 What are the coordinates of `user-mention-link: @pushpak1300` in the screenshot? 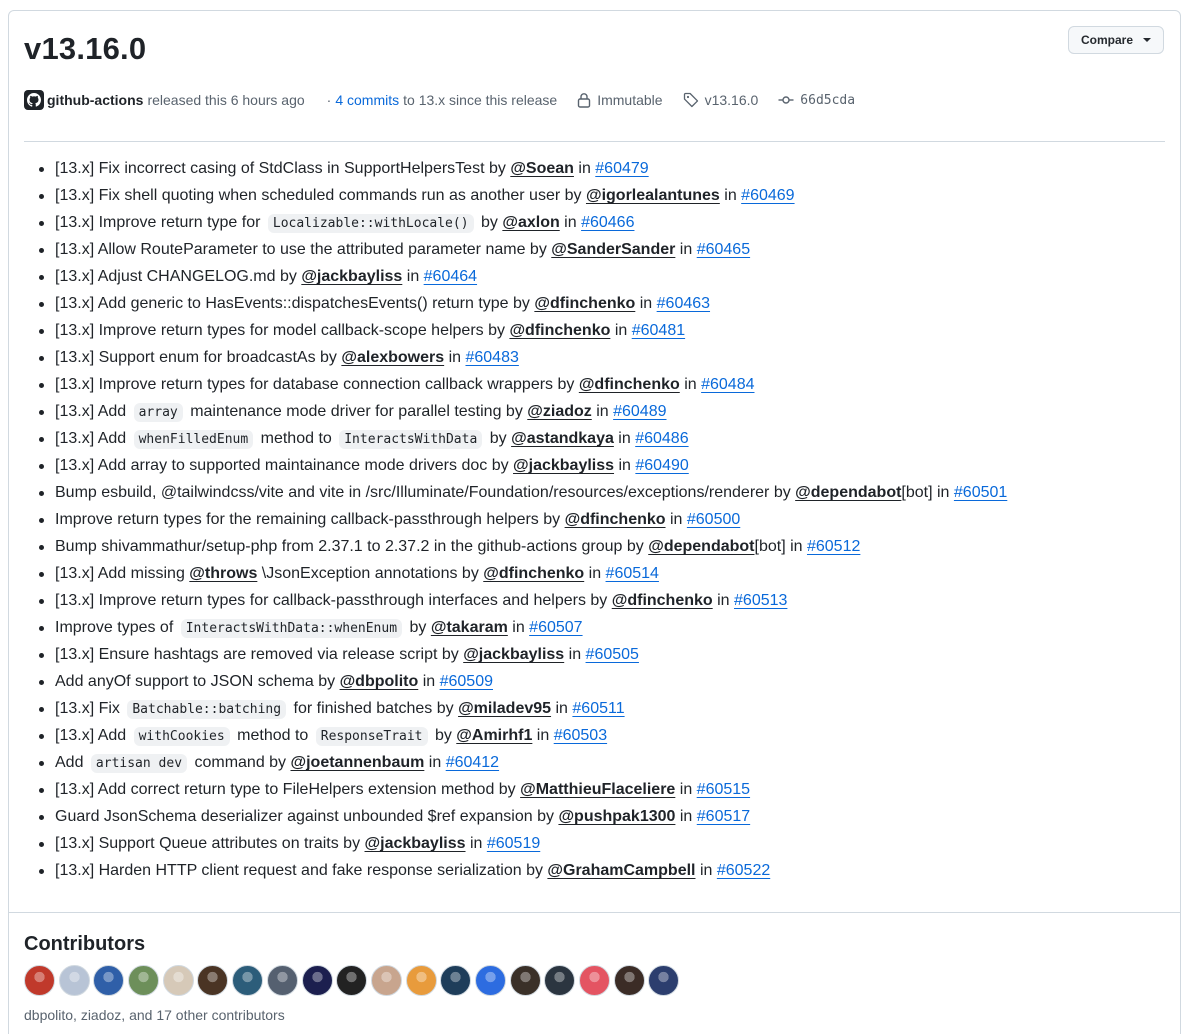 It's located at (616, 816).